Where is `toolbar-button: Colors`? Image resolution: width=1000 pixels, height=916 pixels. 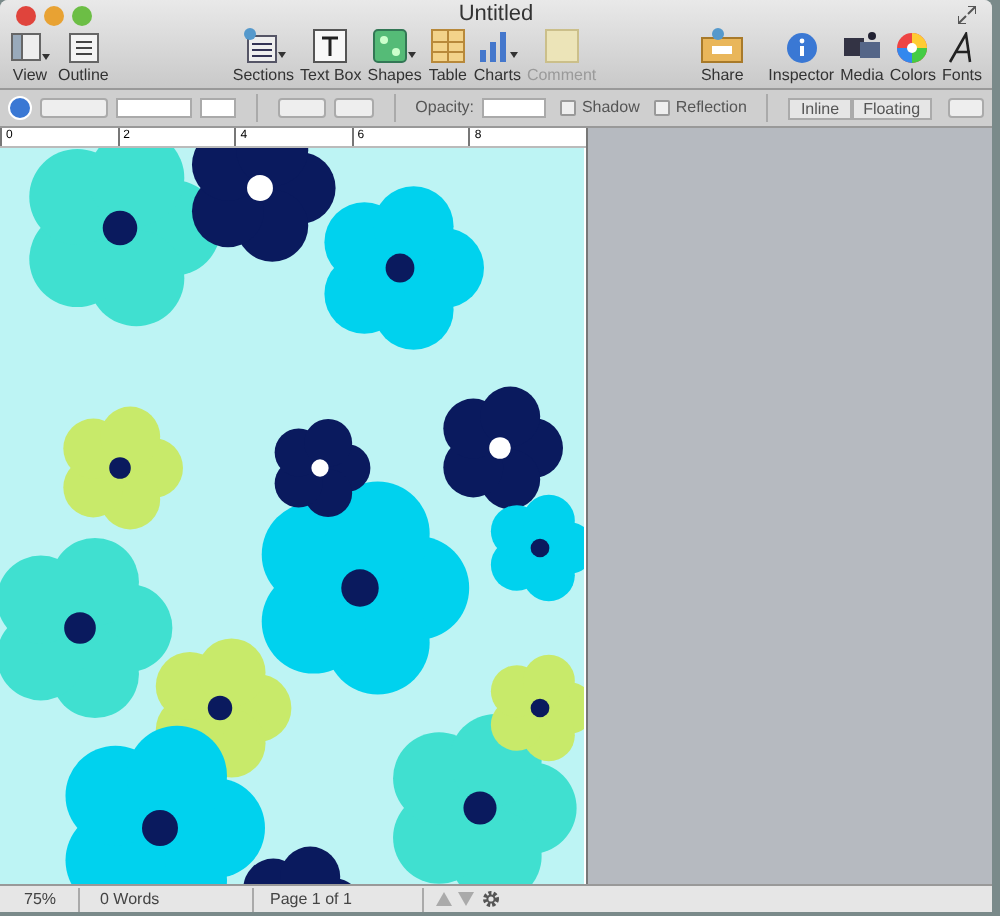 toolbar-button: Colors is located at coordinates (912, 56).